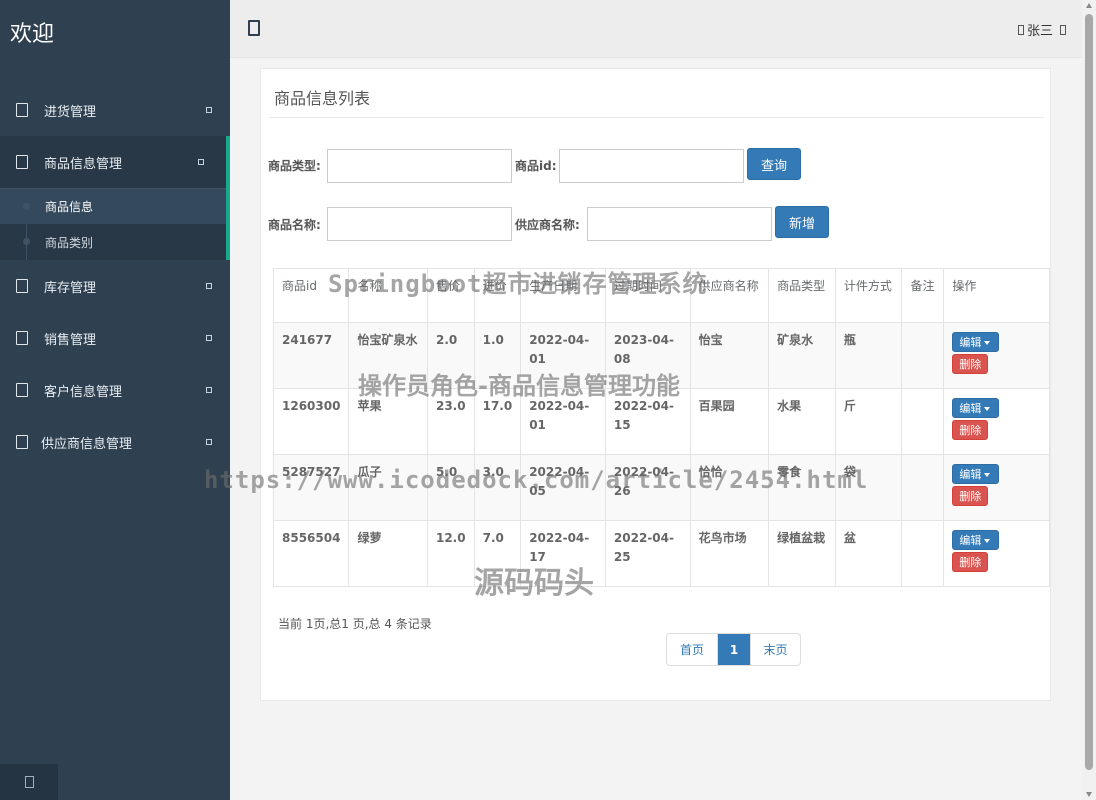  I want to click on menu-toggle-icon, so click(254, 28).